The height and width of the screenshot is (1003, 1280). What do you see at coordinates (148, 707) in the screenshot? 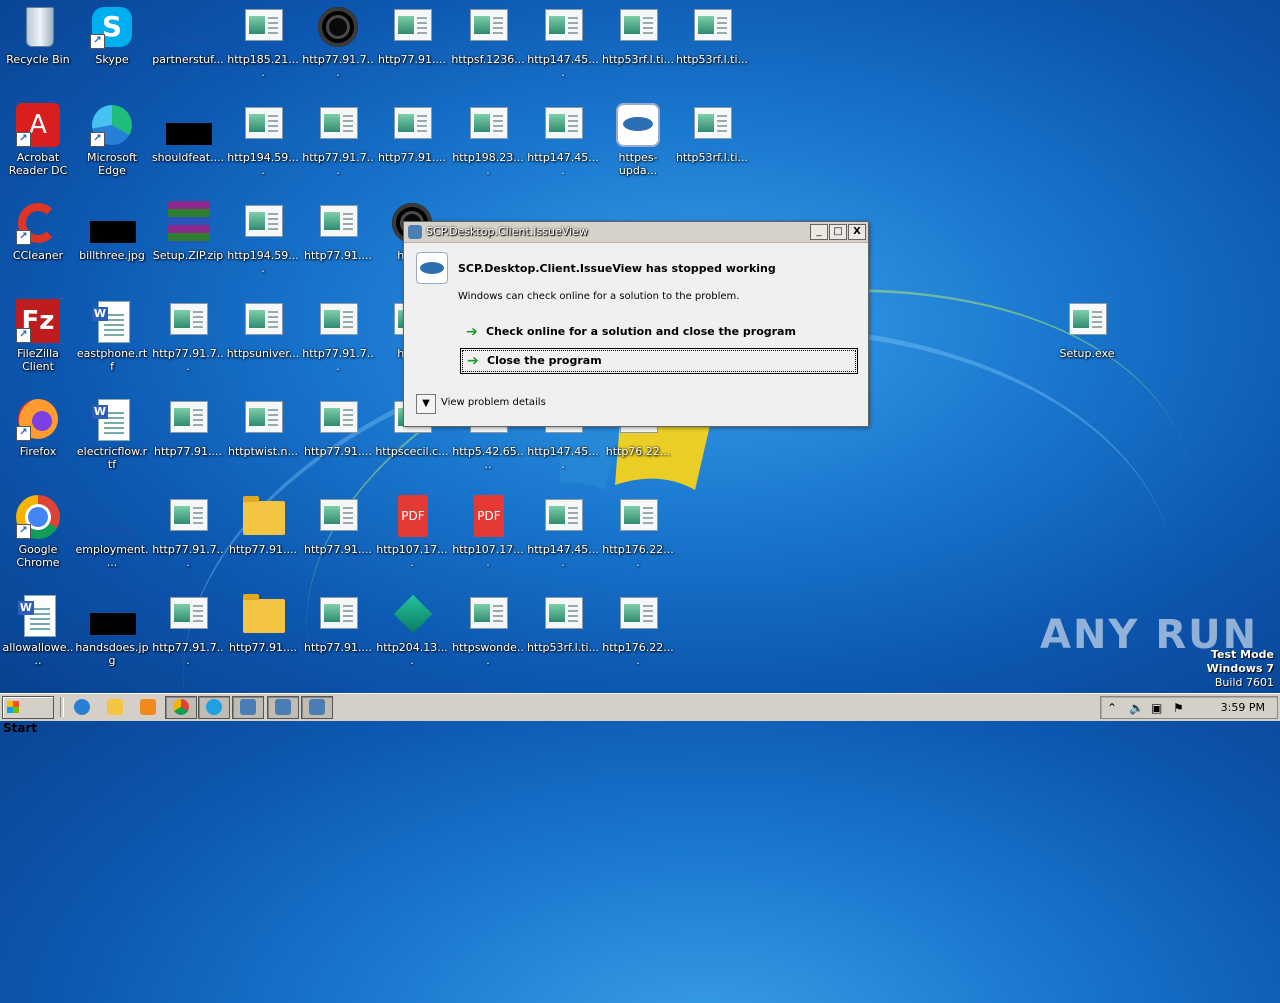
I see `media-player-taskbar-icon` at bounding box center [148, 707].